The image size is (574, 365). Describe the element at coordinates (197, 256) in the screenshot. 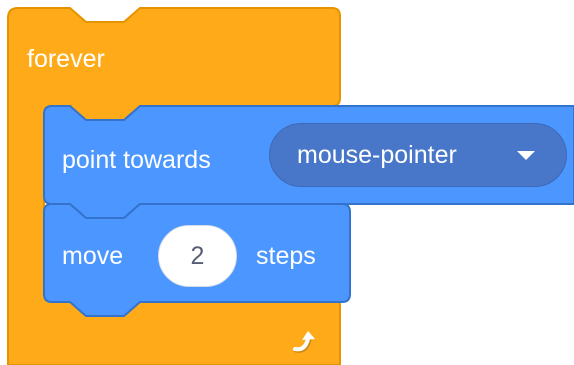

I see `steps-input: 2` at that location.